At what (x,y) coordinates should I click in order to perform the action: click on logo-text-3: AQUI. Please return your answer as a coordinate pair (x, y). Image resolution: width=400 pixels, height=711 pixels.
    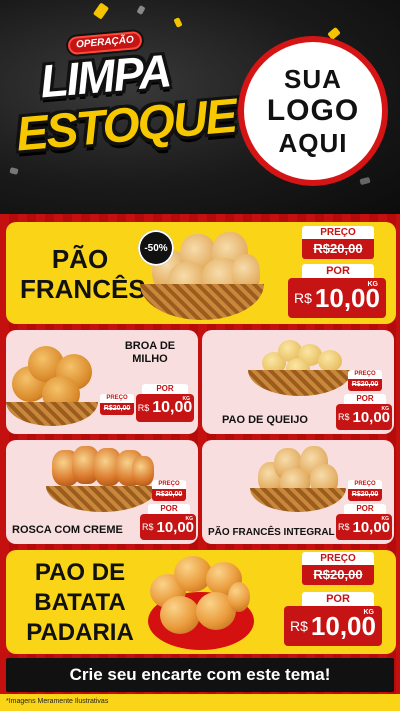
    Looking at the image, I should click on (313, 143).